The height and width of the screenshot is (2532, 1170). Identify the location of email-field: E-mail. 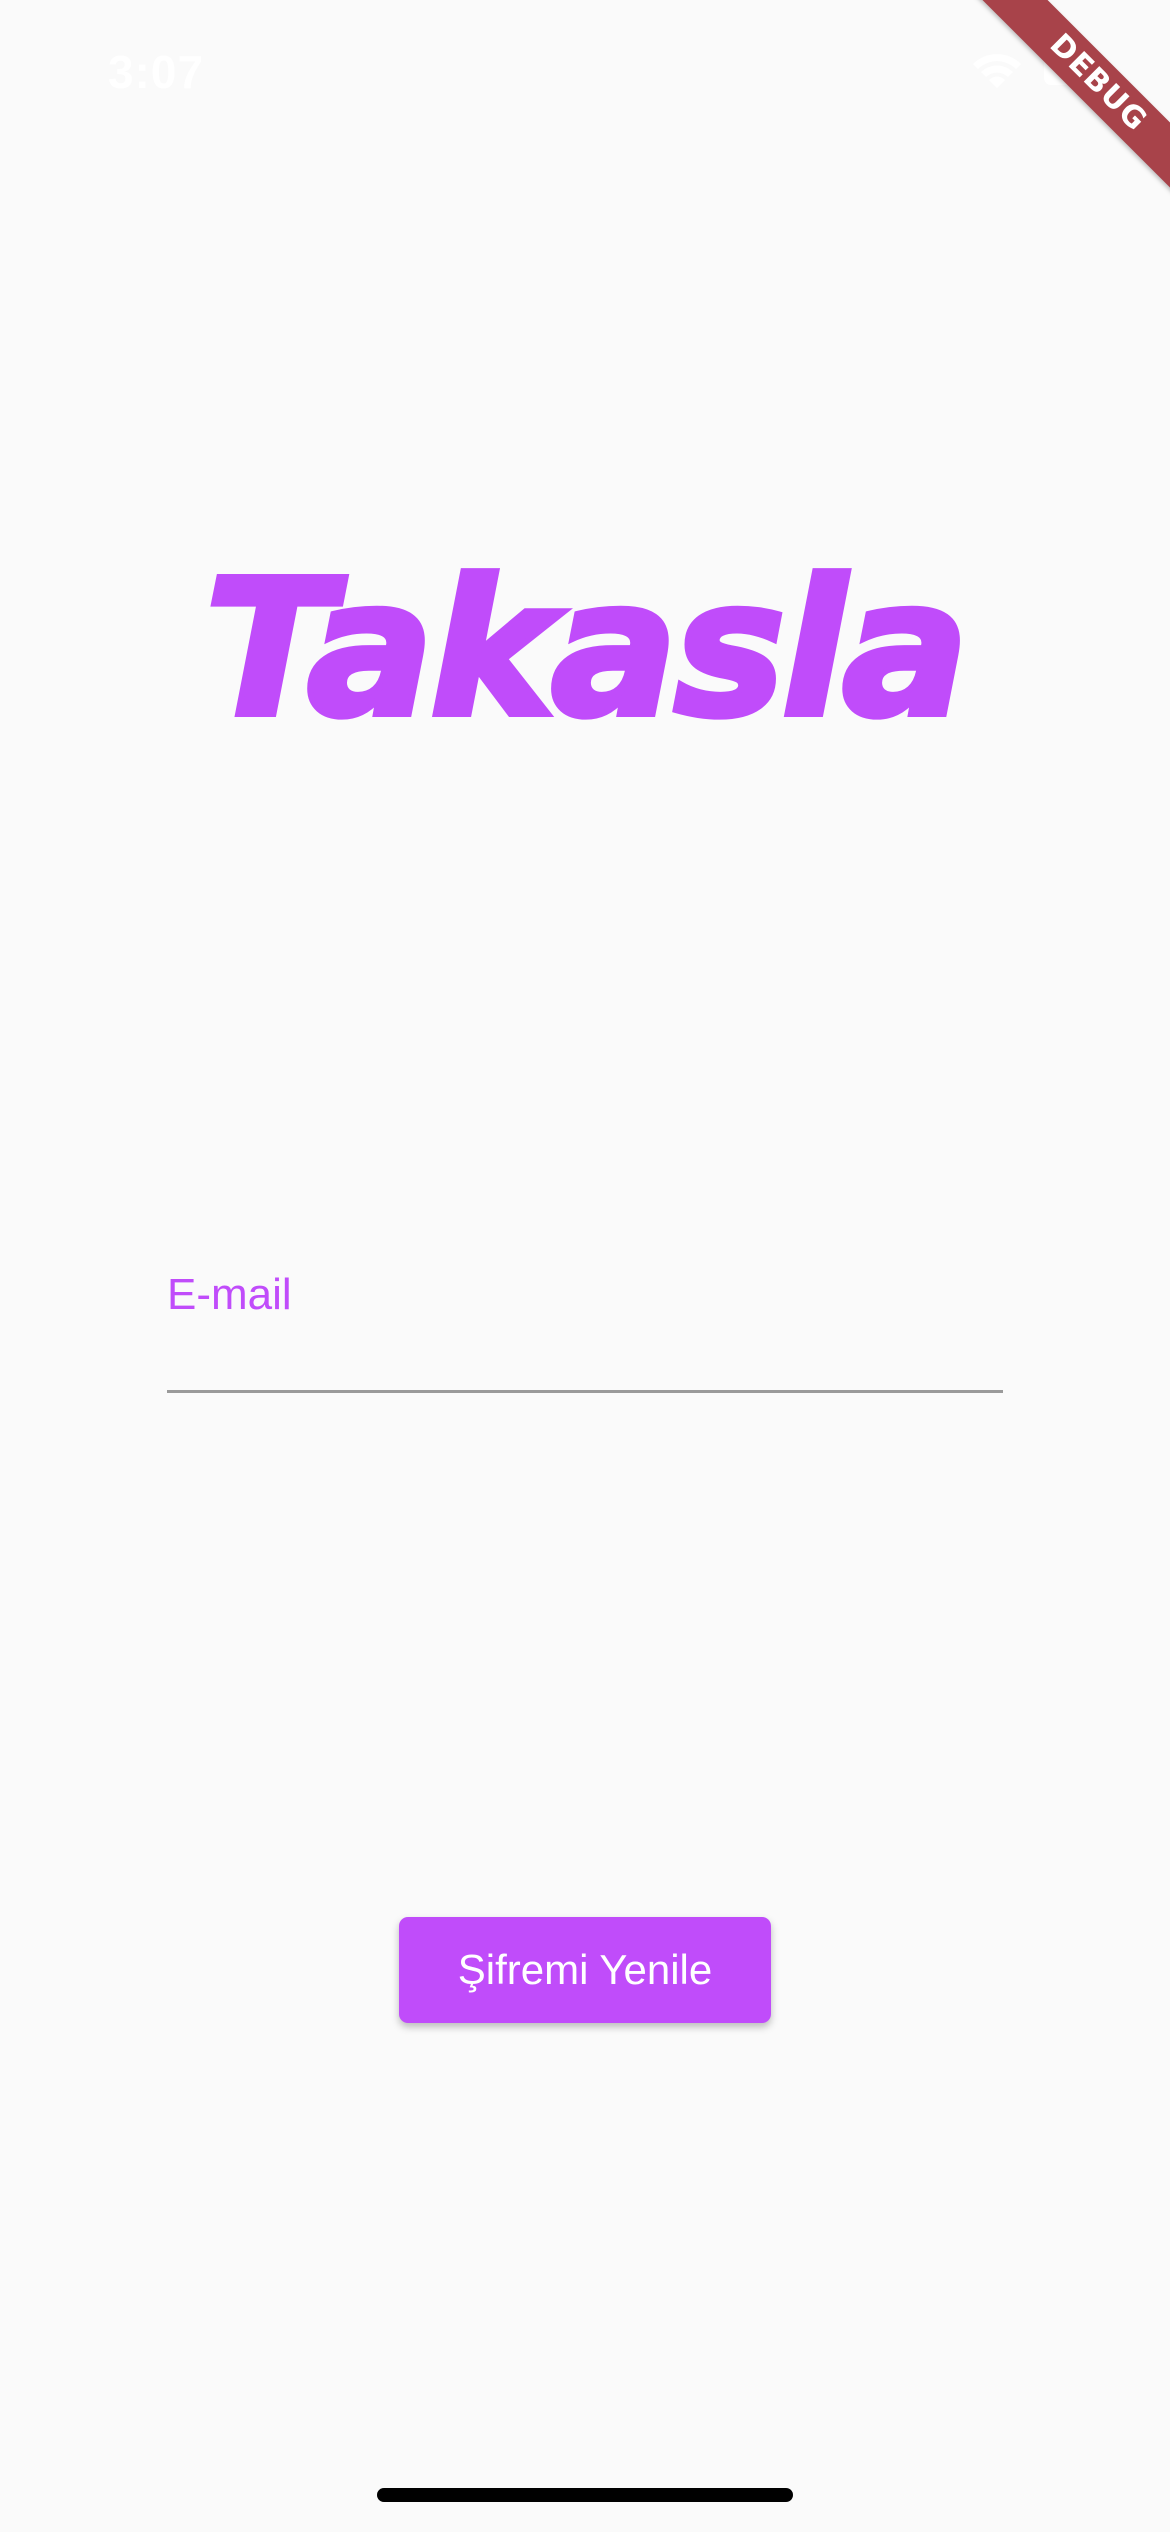
(585, 1332).